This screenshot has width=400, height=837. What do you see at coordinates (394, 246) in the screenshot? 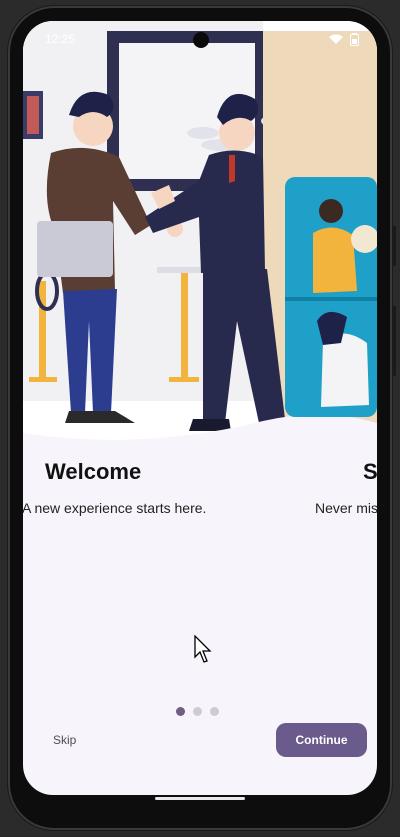
I see `volume-button` at bounding box center [394, 246].